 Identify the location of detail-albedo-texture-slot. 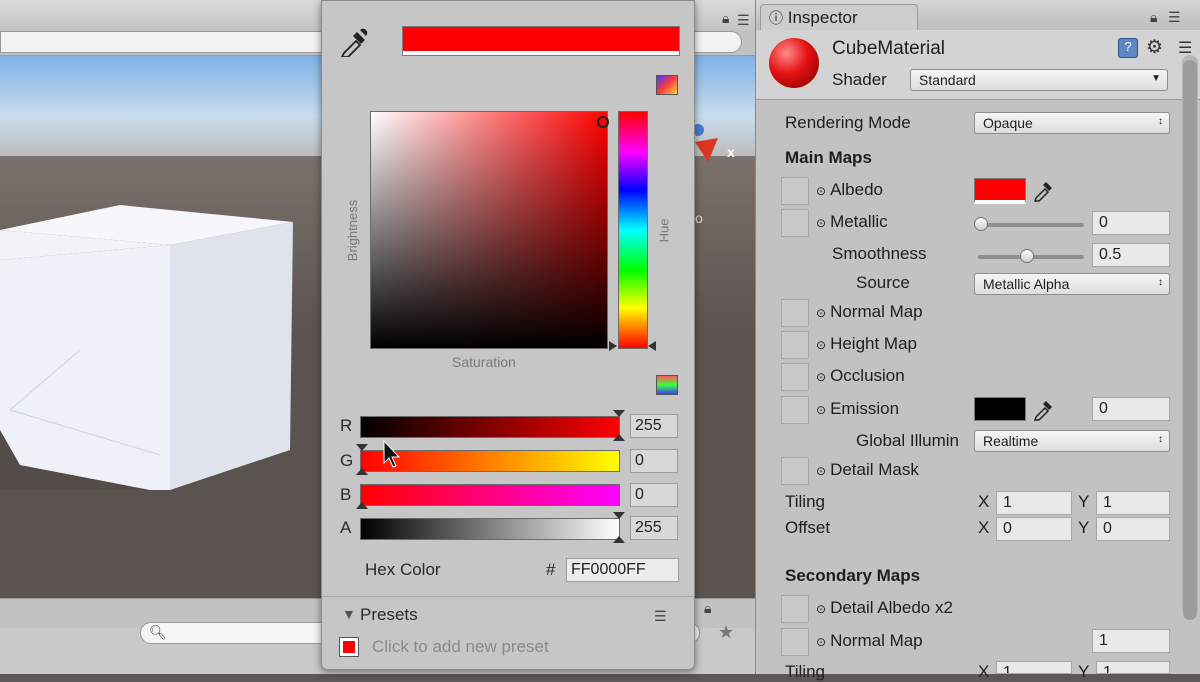
(795, 609).